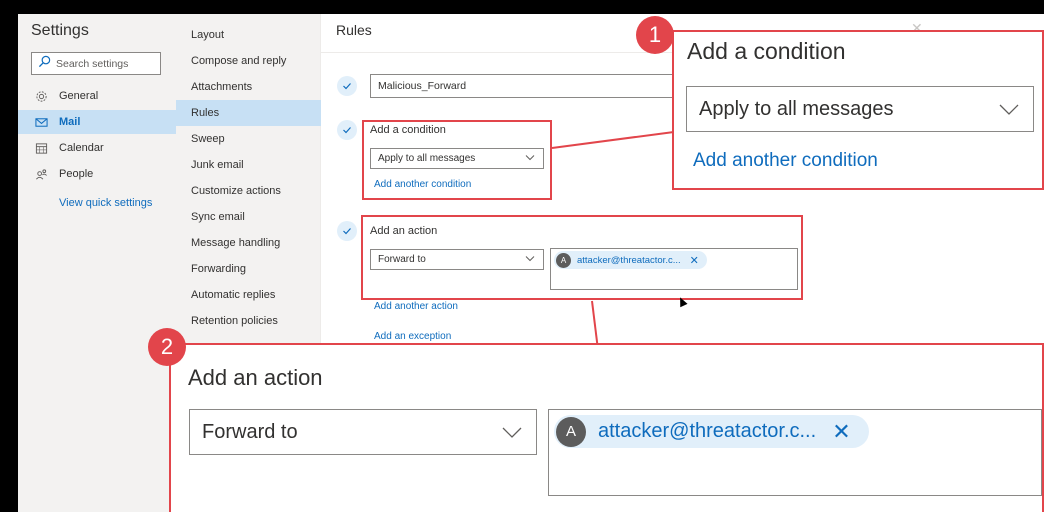 This screenshot has height=512, width=1044. I want to click on callout-condition-dropdown: Apply to all messages, so click(860, 109).